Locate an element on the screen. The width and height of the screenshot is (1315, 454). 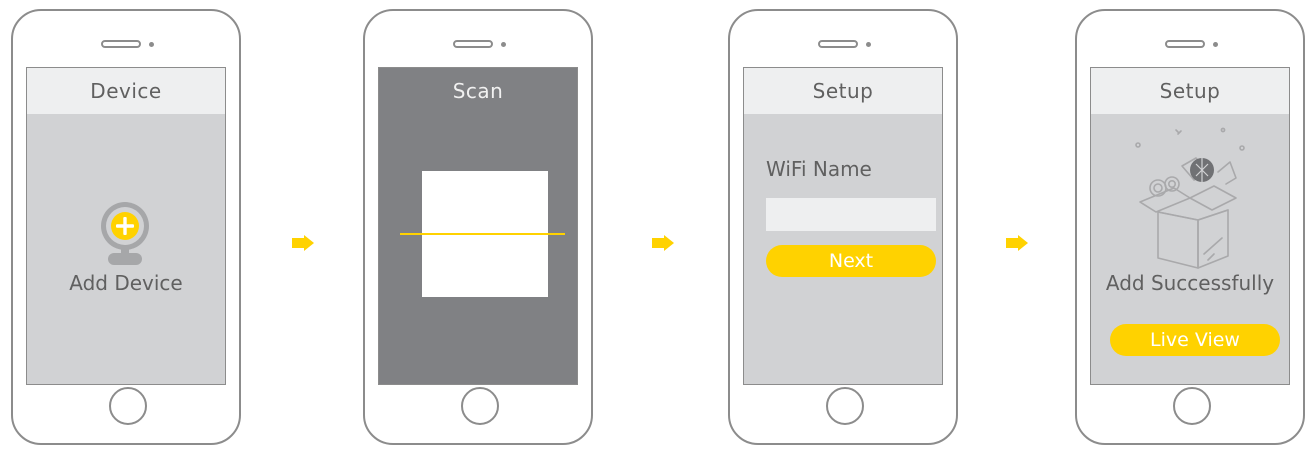
success-screen: Setup Add Successfully Live View is located at coordinates (1190, 226).